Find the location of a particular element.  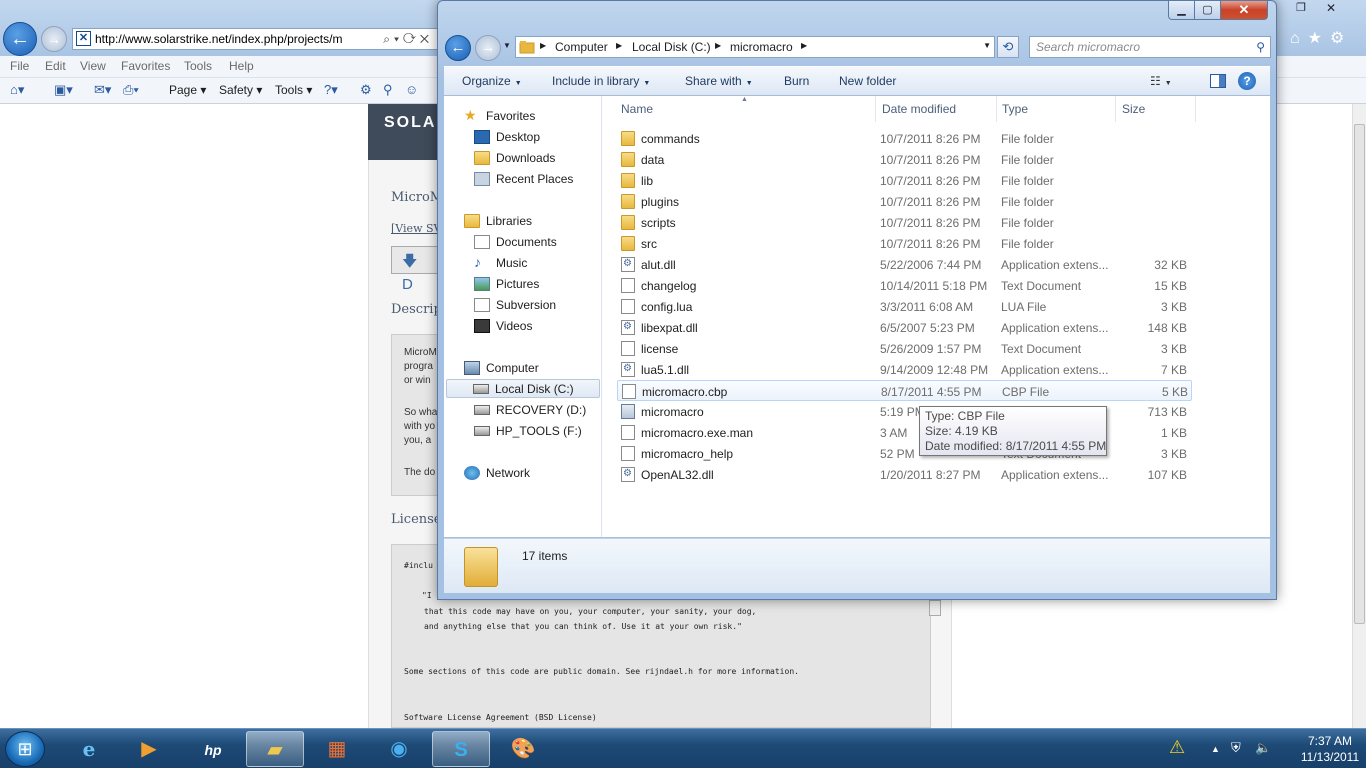

home-icon: ⌂ is located at coordinates (1299, 38).